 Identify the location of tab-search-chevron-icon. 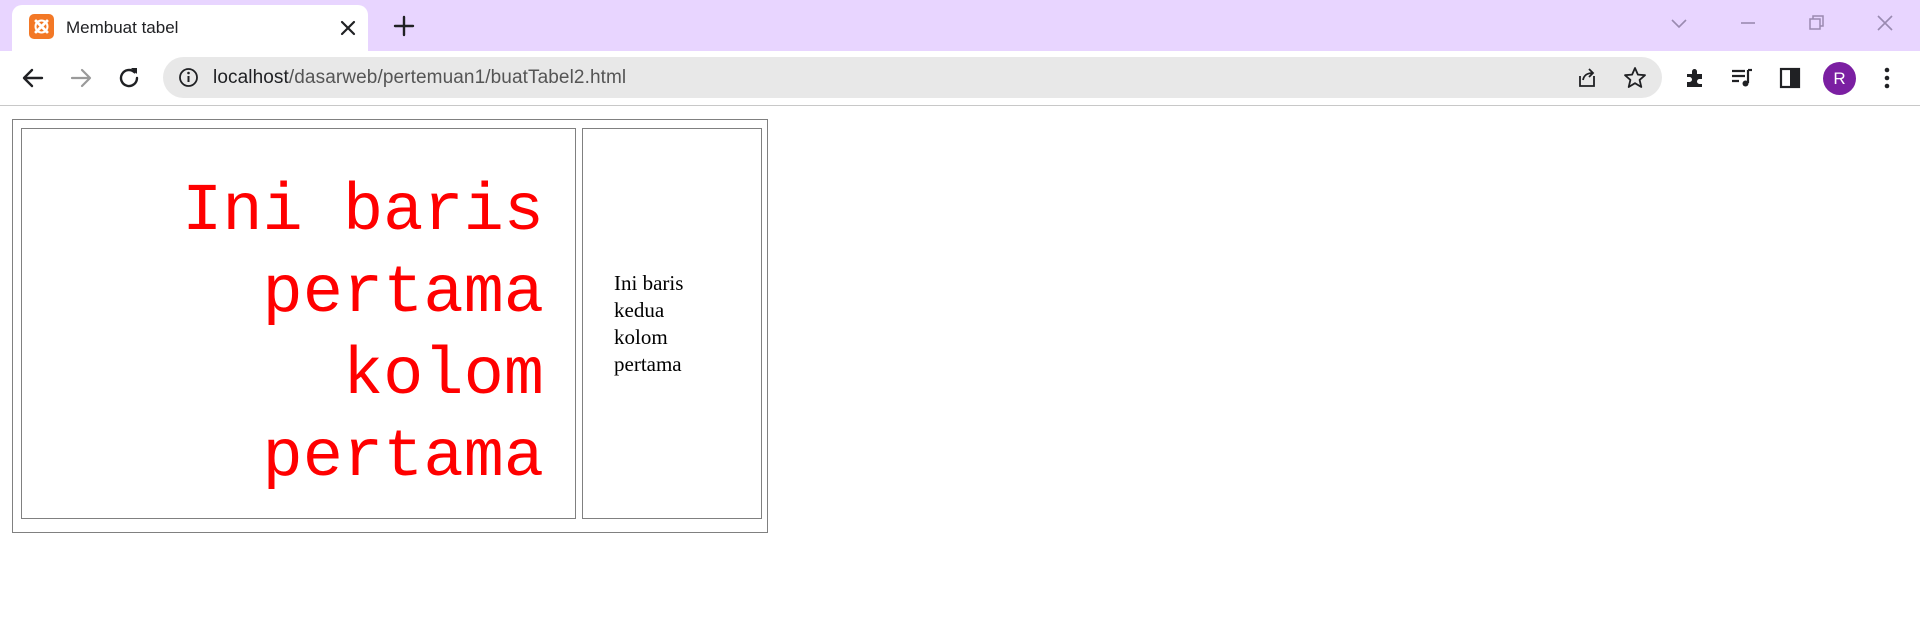
(1679, 23).